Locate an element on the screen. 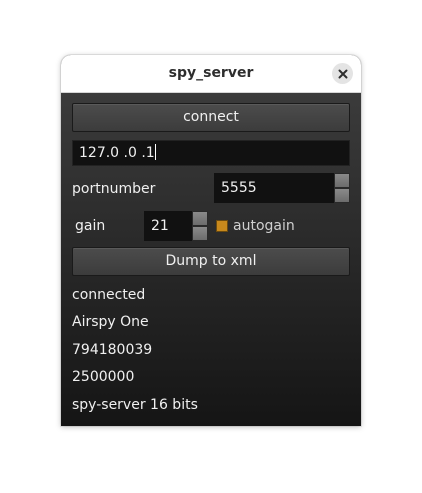  portnumber-spinbox: 5555 is located at coordinates (282, 188).